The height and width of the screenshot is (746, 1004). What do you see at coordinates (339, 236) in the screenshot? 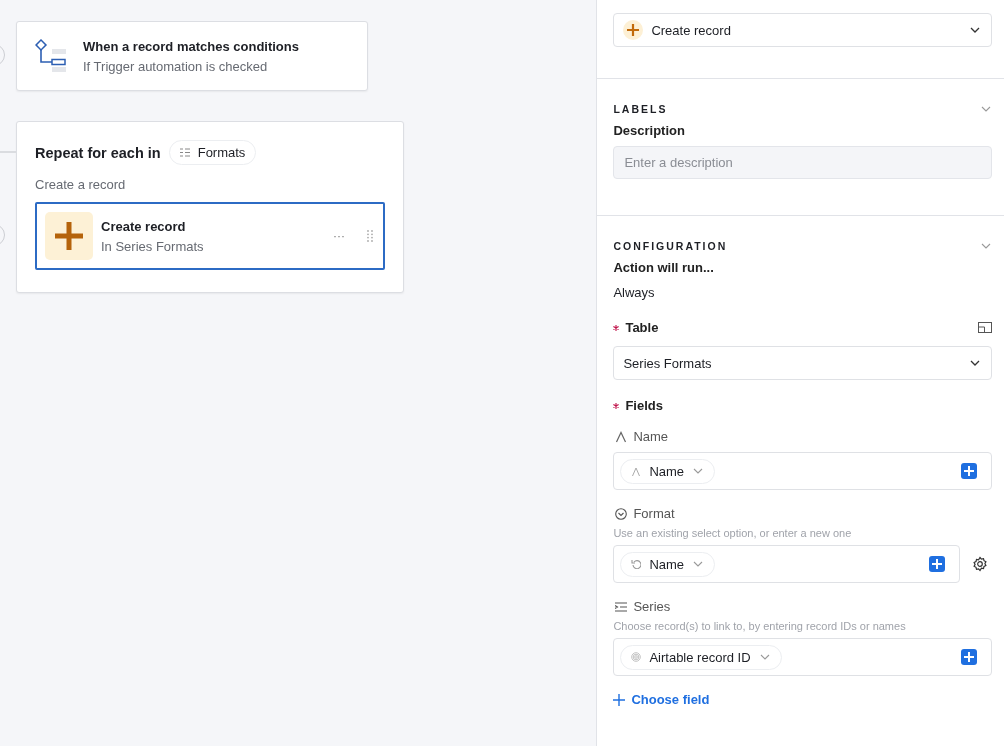
I see `more-button: ···` at bounding box center [339, 236].